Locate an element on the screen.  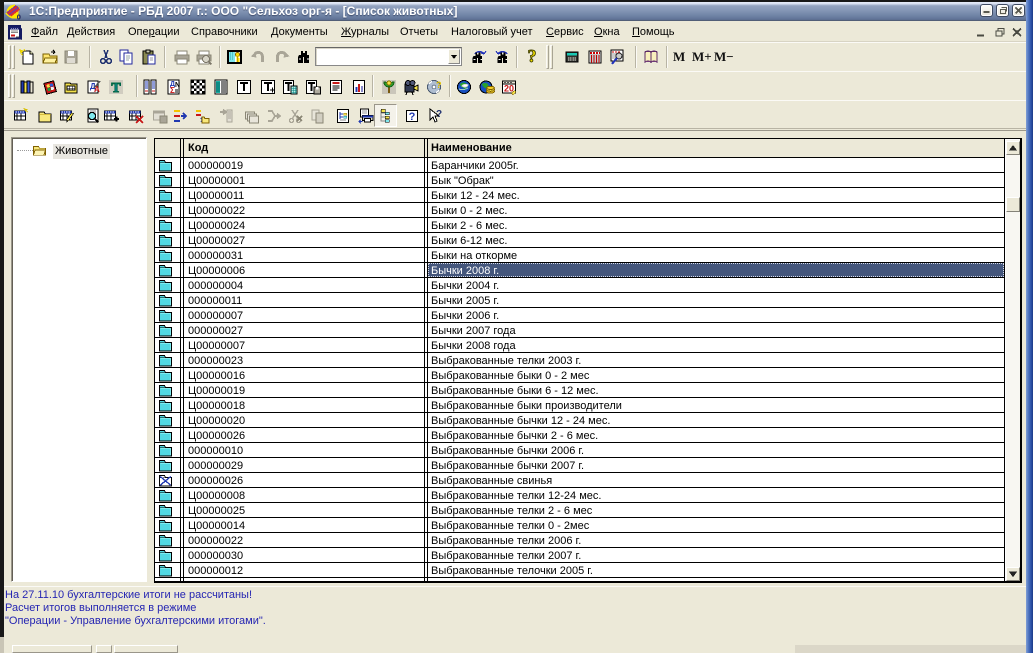
svg-text: N is located at coordinates (177, 85).